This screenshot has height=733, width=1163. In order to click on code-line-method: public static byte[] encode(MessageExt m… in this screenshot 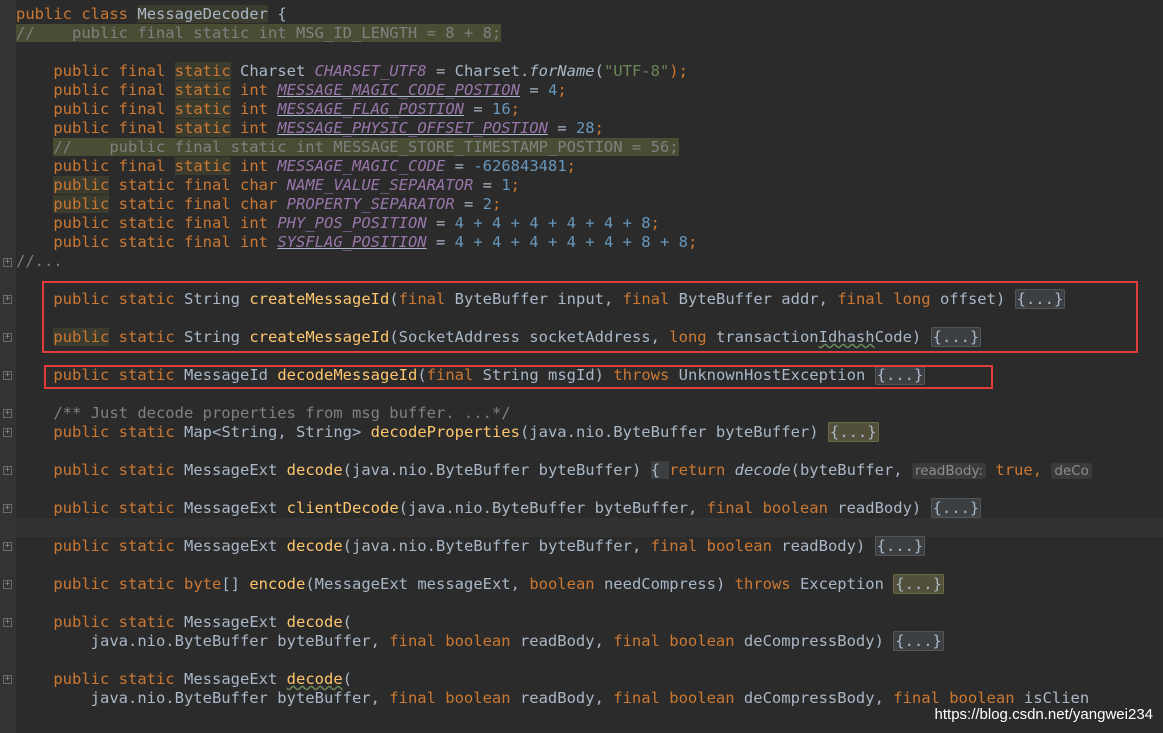, I will do `click(498, 584)`.